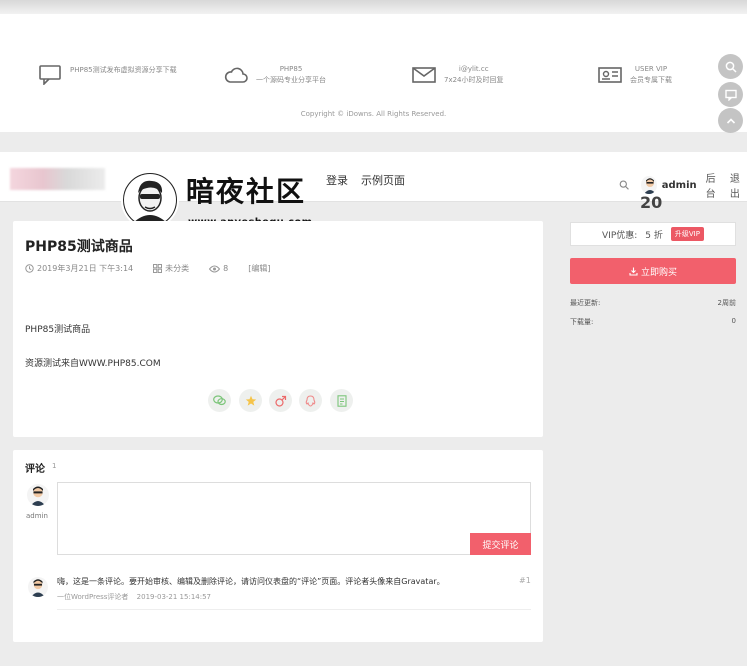 The height and width of the screenshot is (666, 747). Describe the element at coordinates (525, 580) in the screenshot. I see `comment-number: #1` at that location.